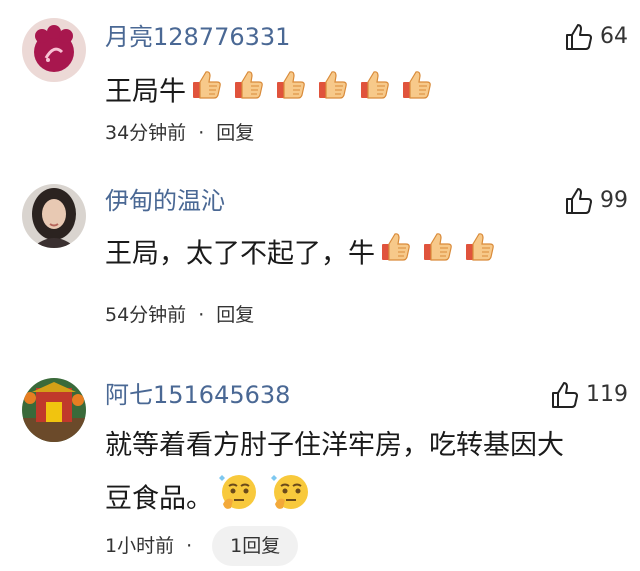 The height and width of the screenshot is (571, 640). What do you see at coordinates (607, 394) in the screenshot?
I see `like-count: 119` at bounding box center [607, 394].